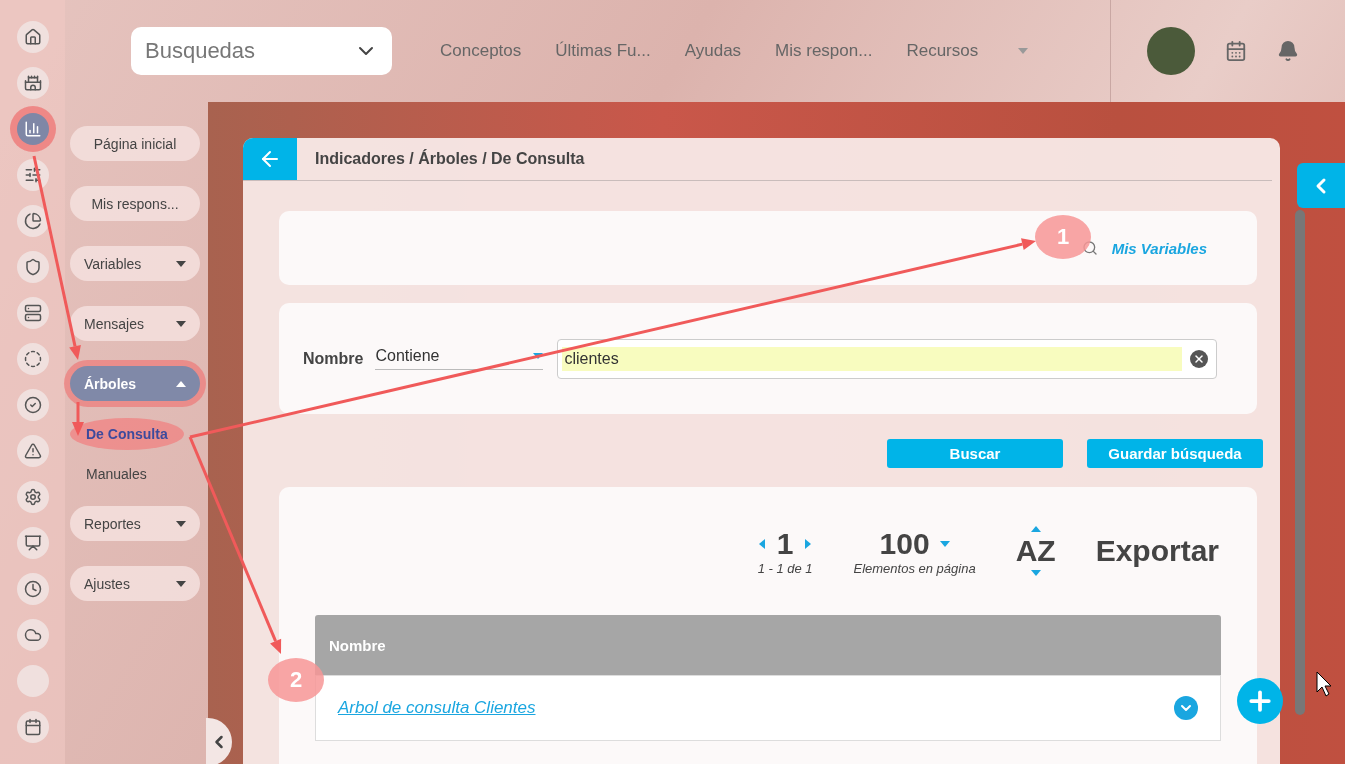 The height and width of the screenshot is (764, 1345). Describe the element at coordinates (481, 51) in the screenshot. I see `nav-link: Conceptos` at that location.